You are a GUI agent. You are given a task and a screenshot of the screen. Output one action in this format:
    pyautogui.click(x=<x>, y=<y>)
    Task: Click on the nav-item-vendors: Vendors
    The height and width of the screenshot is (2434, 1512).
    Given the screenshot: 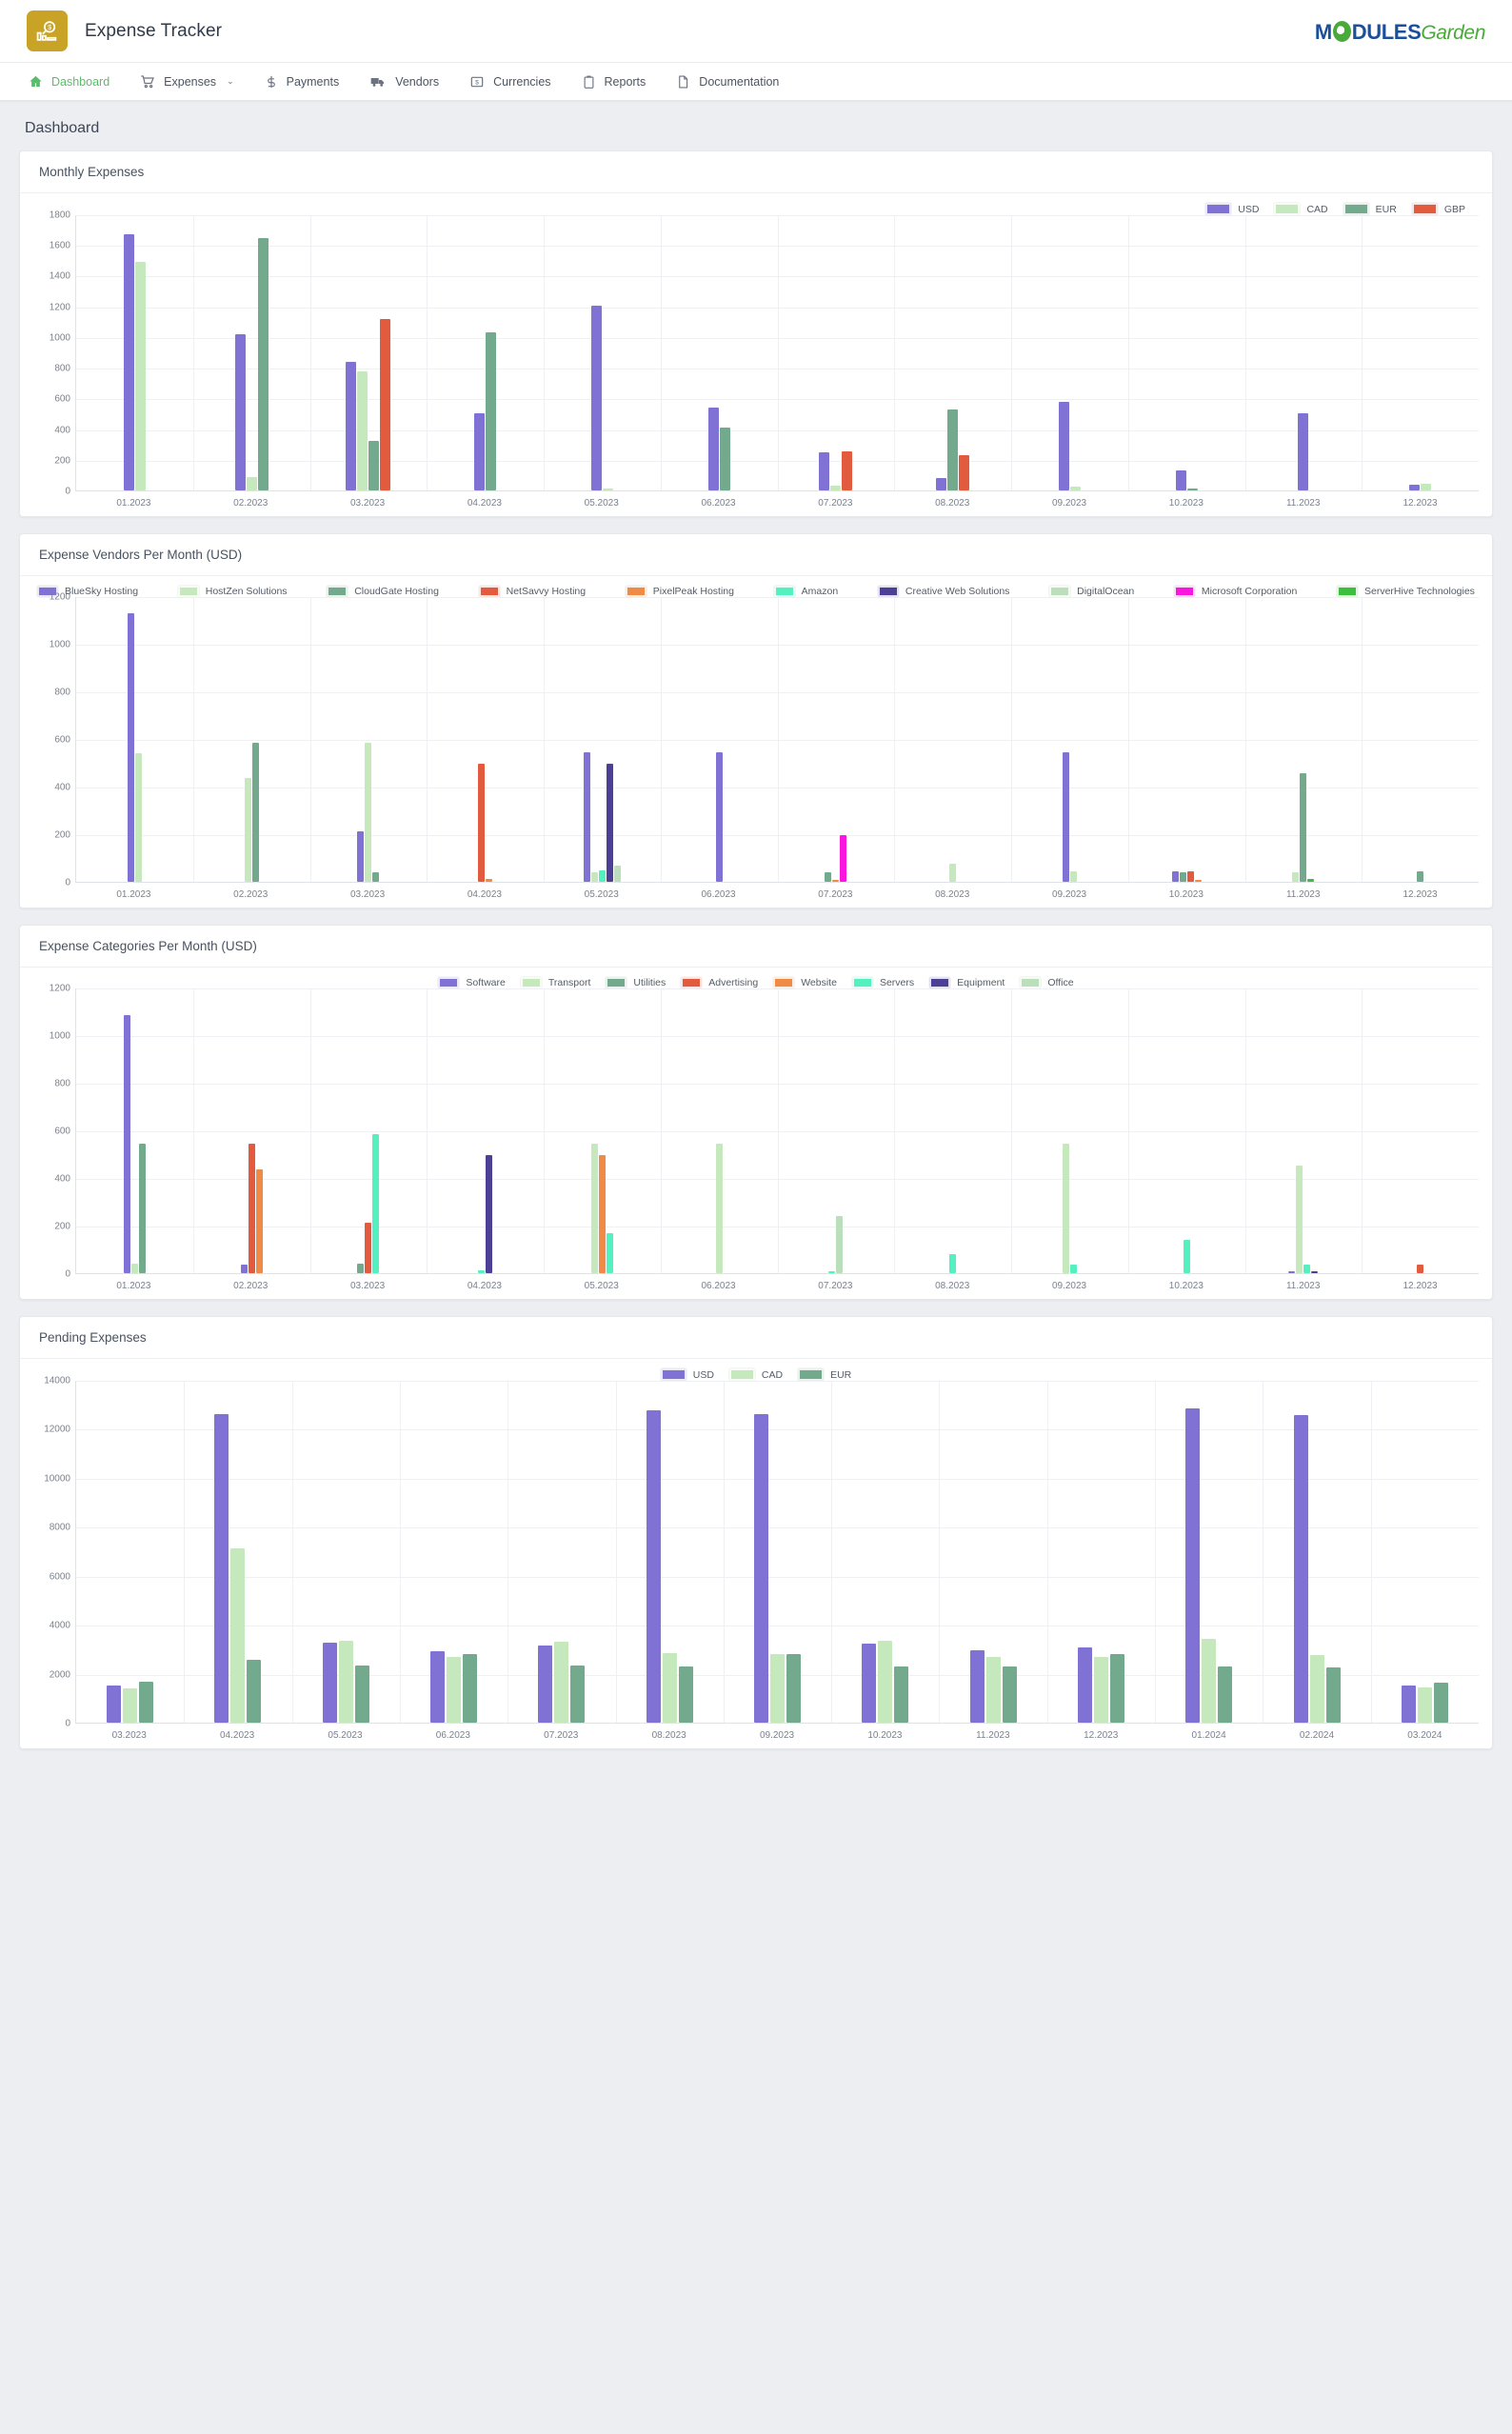 What is the action you would take?
    pyautogui.click(x=404, y=82)
    